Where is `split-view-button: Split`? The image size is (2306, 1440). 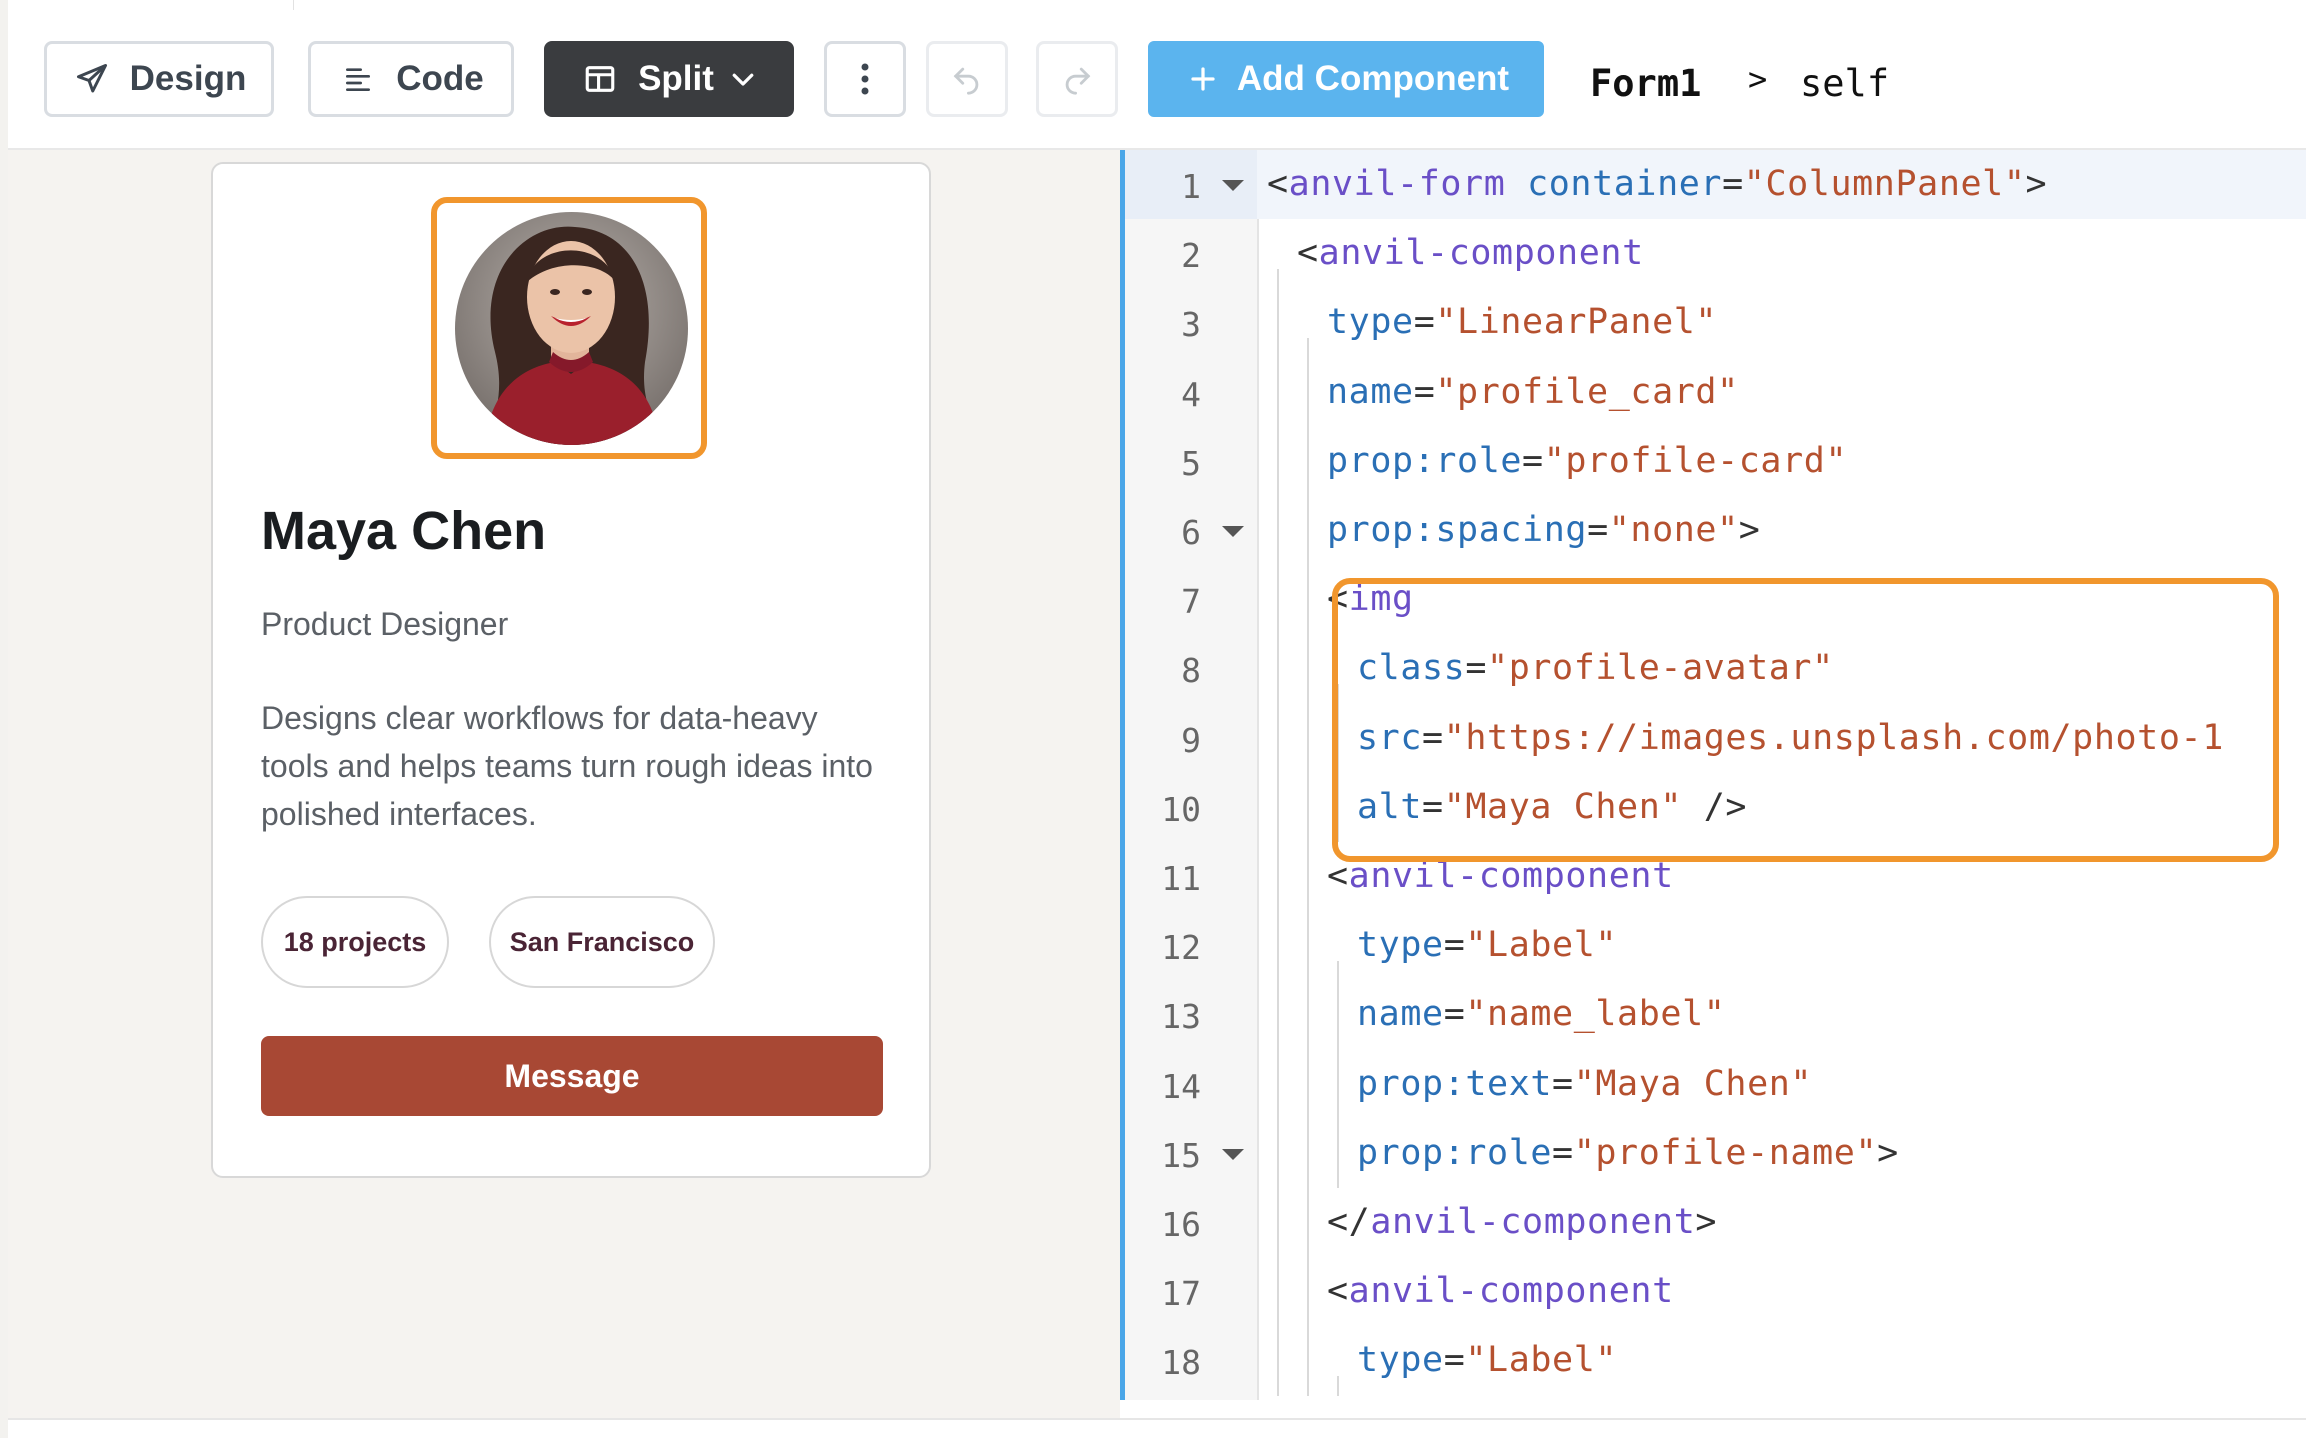 split-view-button: Split is located at coordinates (669, 79).